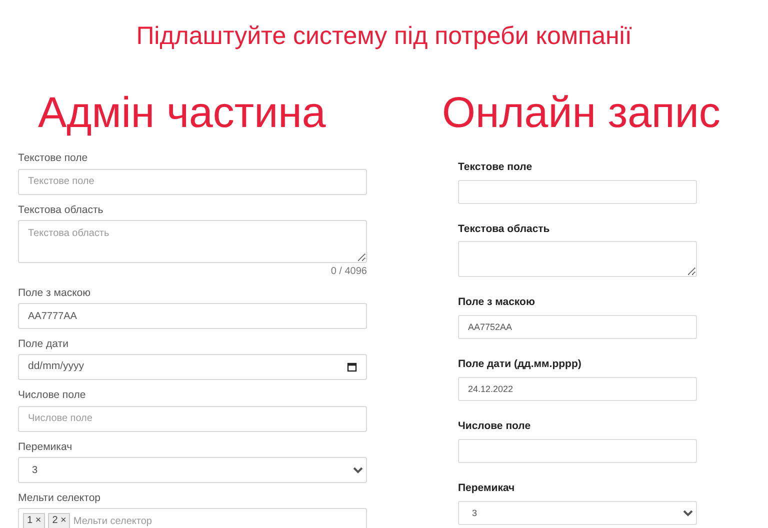  I want to click on text-field, so click(577, 192).